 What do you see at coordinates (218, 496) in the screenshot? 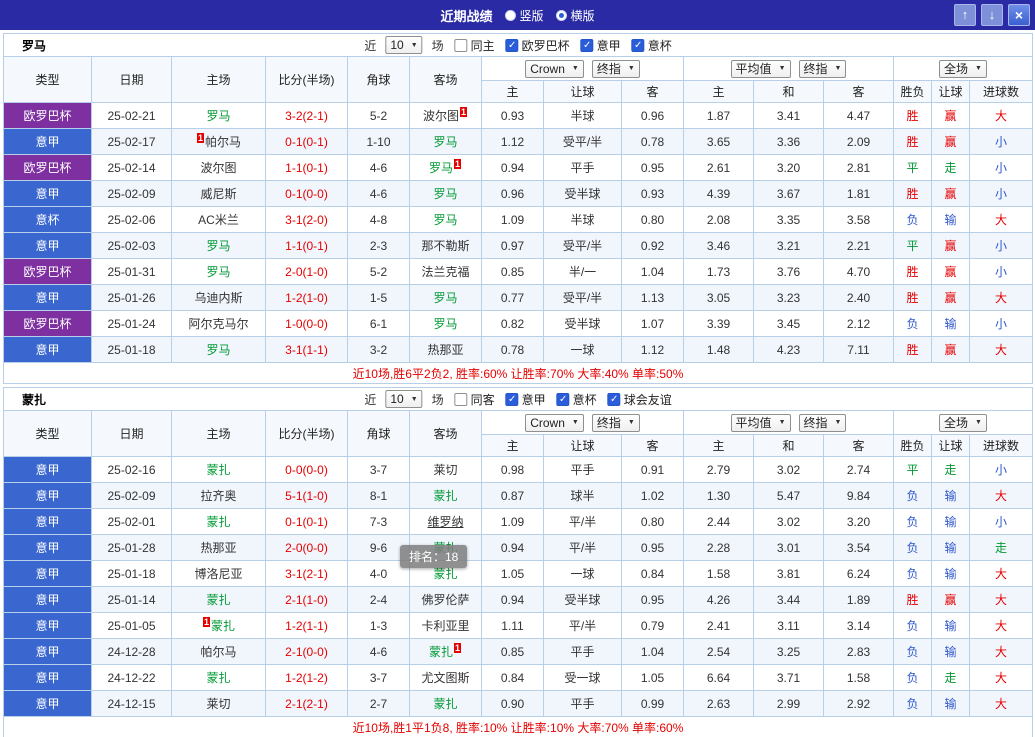
I see `home-team-name: 拉齐奥` at bounding box center [218, 496].